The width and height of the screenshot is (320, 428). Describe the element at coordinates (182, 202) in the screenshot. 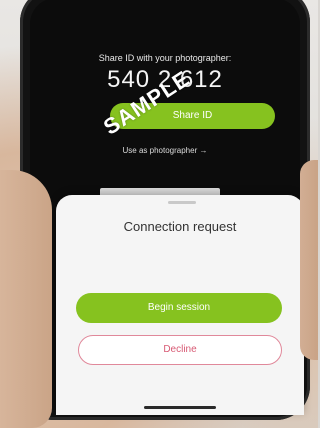

I see `sheet-drag-handle` at that location.